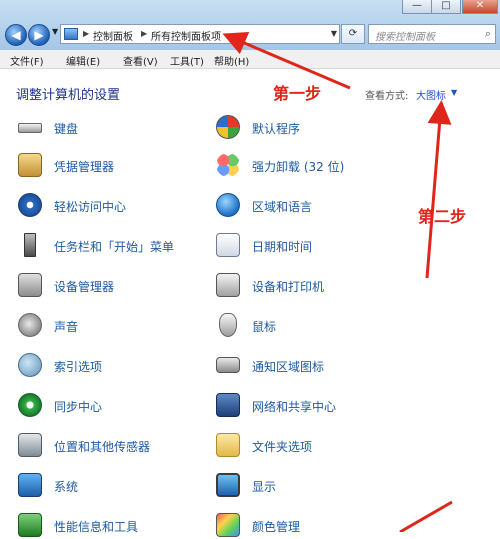  What do you see at coordinates (66, 487) in the screenshot?
I see `item-label: 系统` at bounding box center [66, 487].